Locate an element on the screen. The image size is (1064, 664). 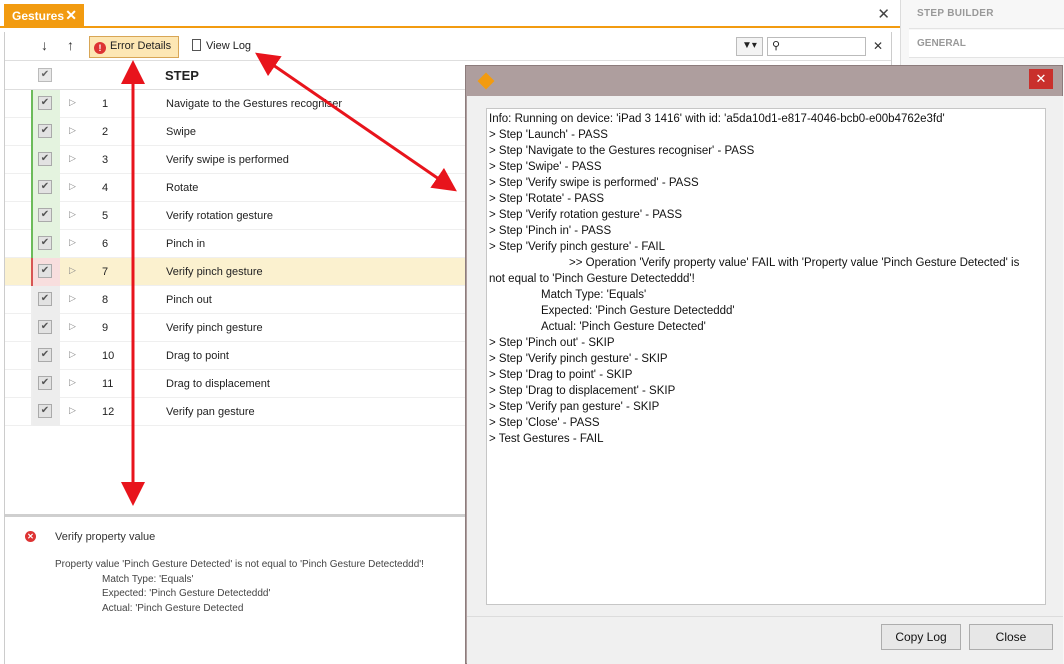
document-icon is located at coordinates (196, 45).